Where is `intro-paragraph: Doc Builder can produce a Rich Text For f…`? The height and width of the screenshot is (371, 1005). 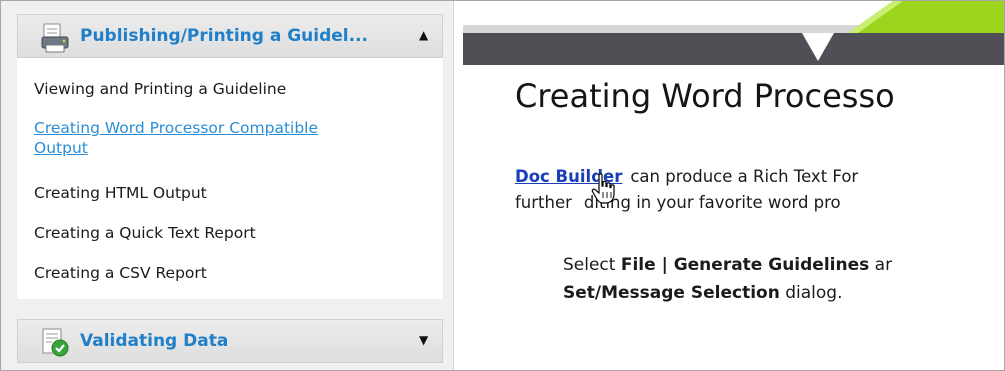 intro-paragraph: Doc Builder can produce a Rich Text For f… is located at coordinates (686, 190).